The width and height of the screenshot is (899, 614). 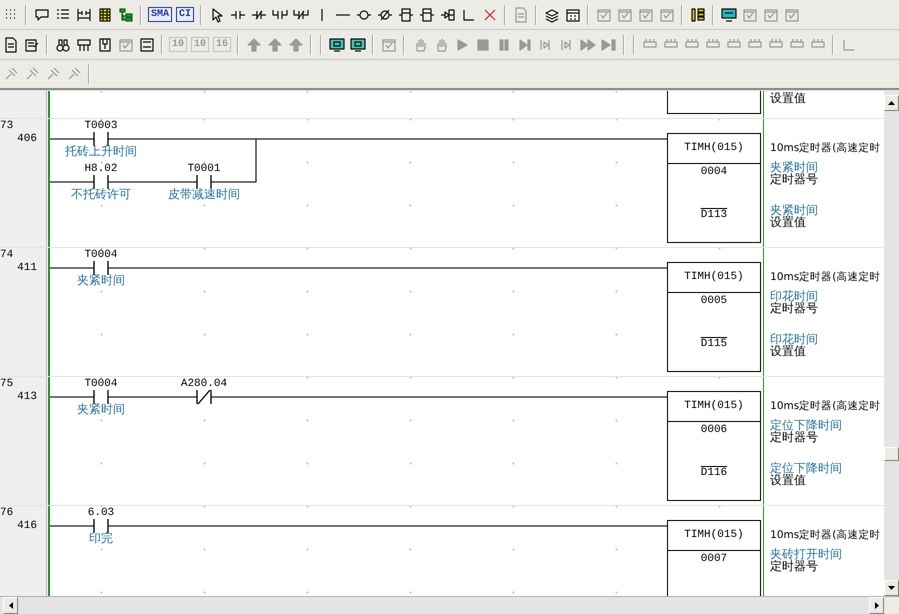 What do you see at coordinates (891, 454) in the screenshot?
I see `scrollbar-thumb` at bounding box center [891, 454].